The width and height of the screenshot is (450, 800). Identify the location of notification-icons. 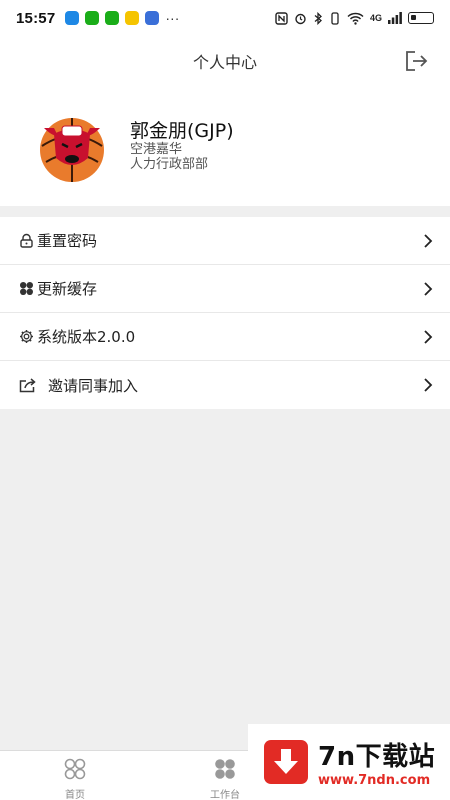
(112, 18).